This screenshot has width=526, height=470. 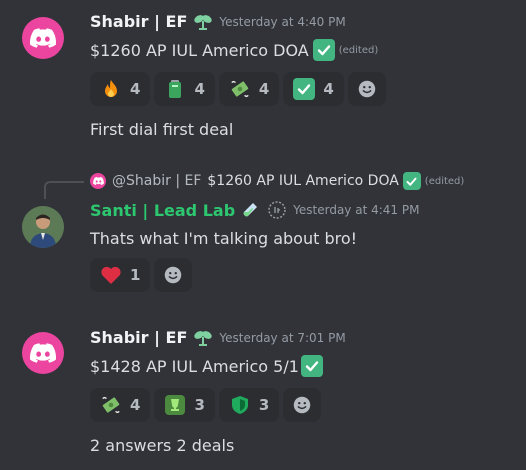 What do you see at coordinates (111, 275) in the screenshot?
I see `heart-icon` at bounding box center [111, 275].